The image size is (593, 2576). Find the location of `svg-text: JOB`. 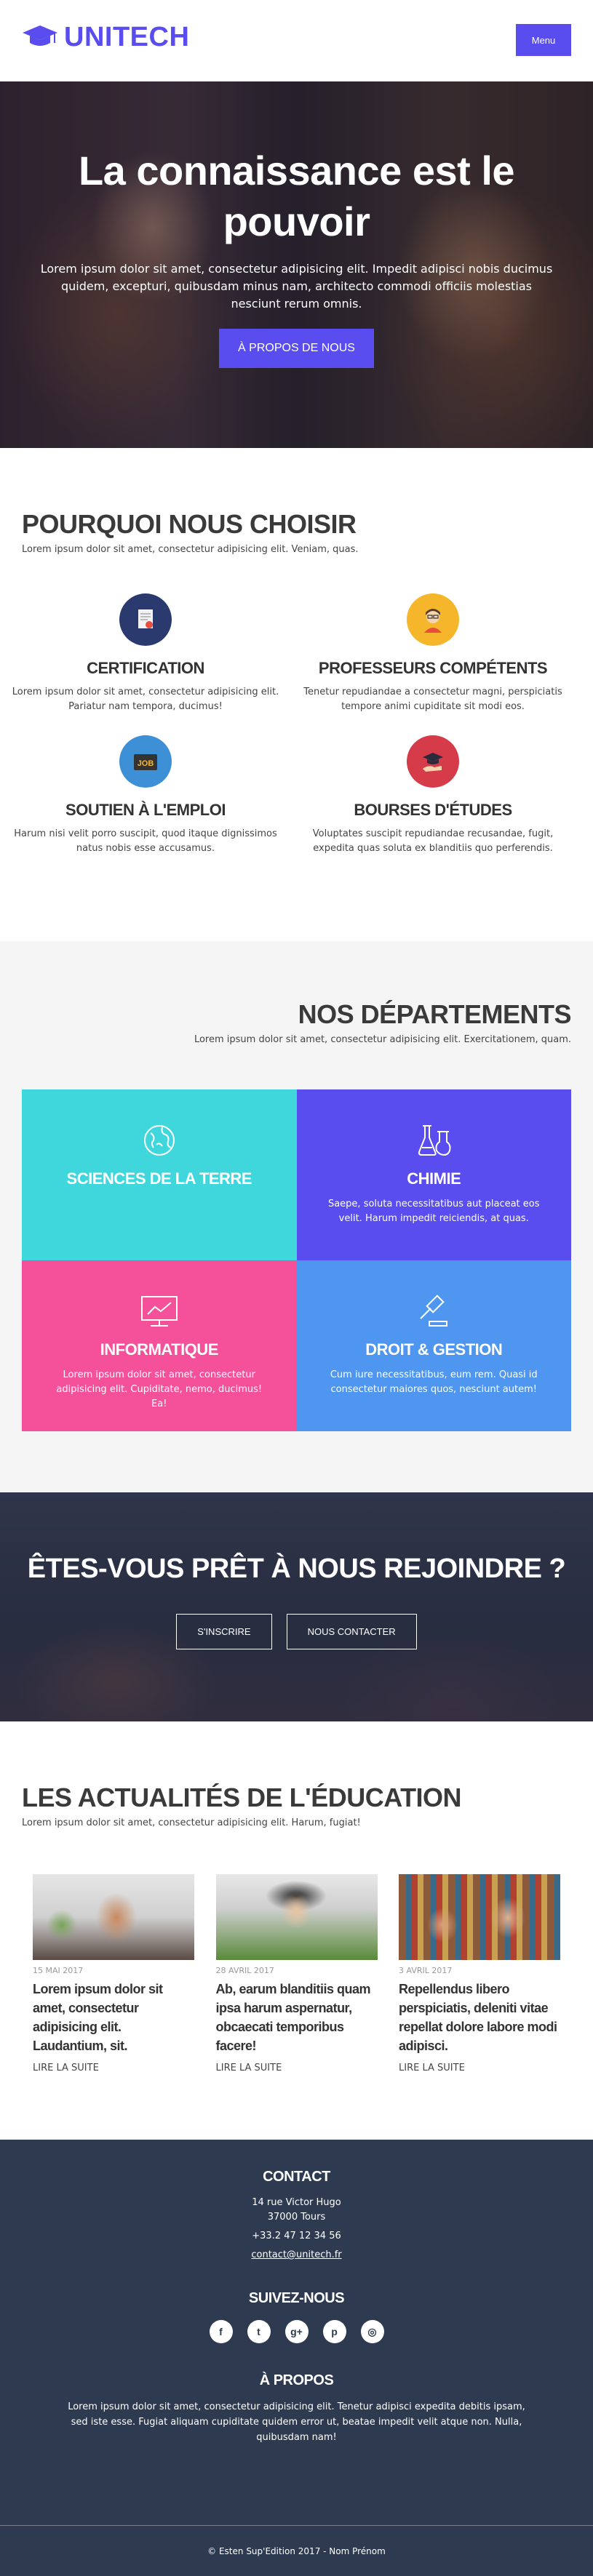

svg-text: JOB is located at coordinates (146, 763).